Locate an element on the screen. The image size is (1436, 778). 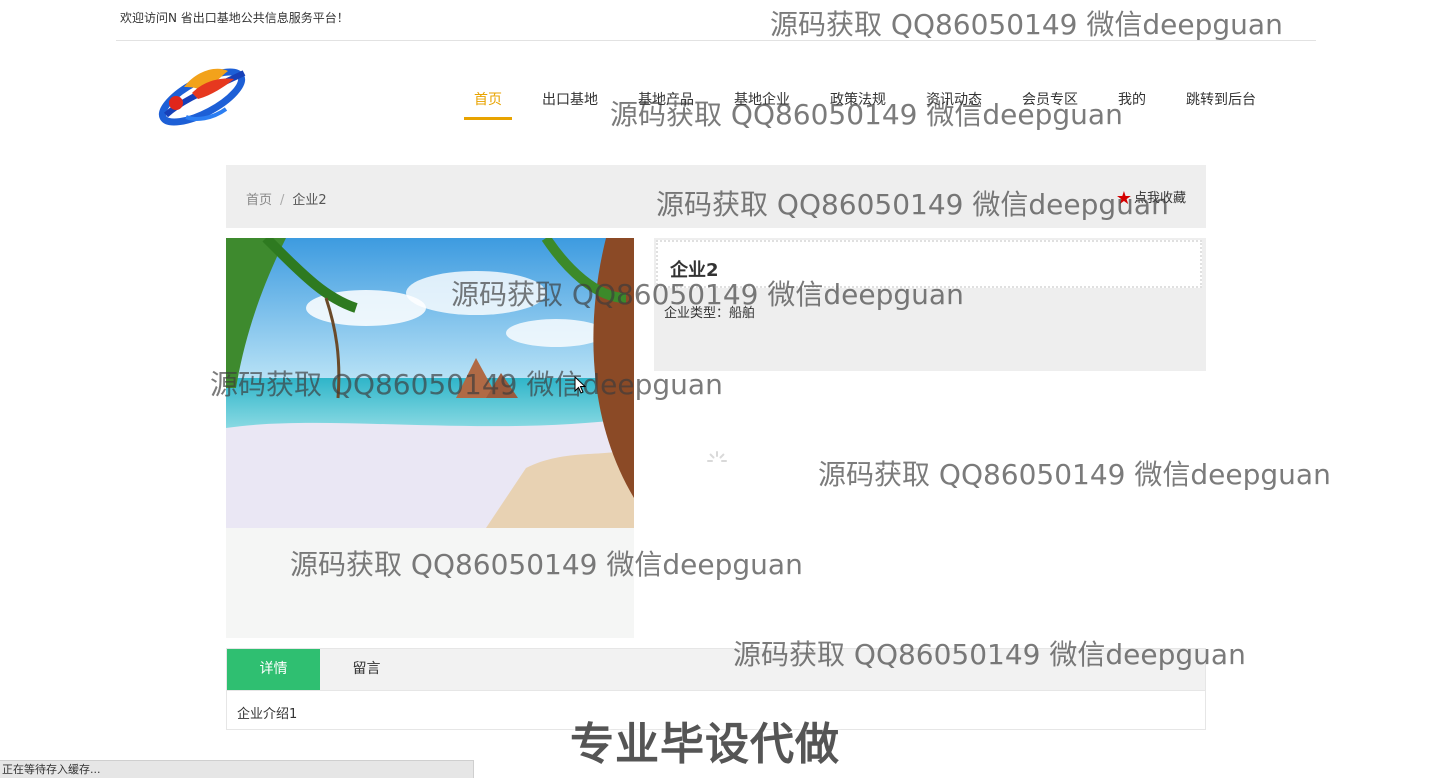
favorite-label: 点我收藏 is located at coordinates (1159, 198).